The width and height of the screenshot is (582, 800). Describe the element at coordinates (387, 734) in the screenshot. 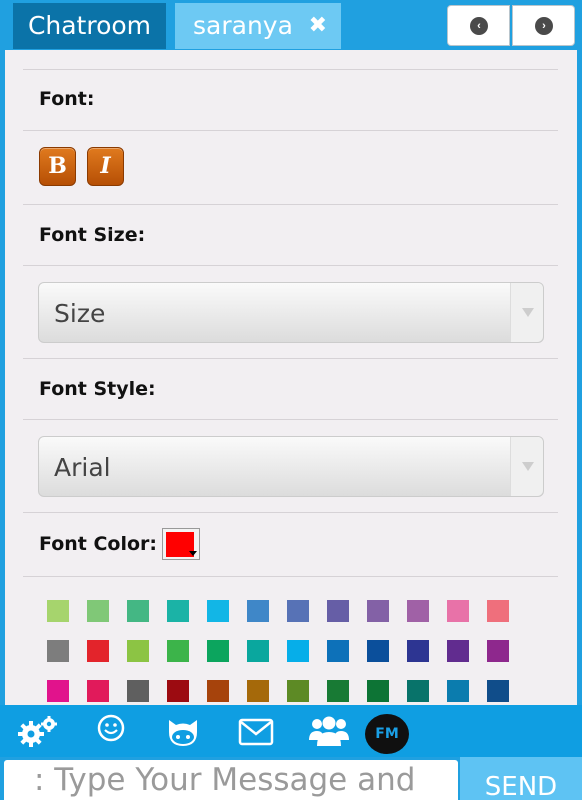

I see `fm-radio-button: FM` at that location.